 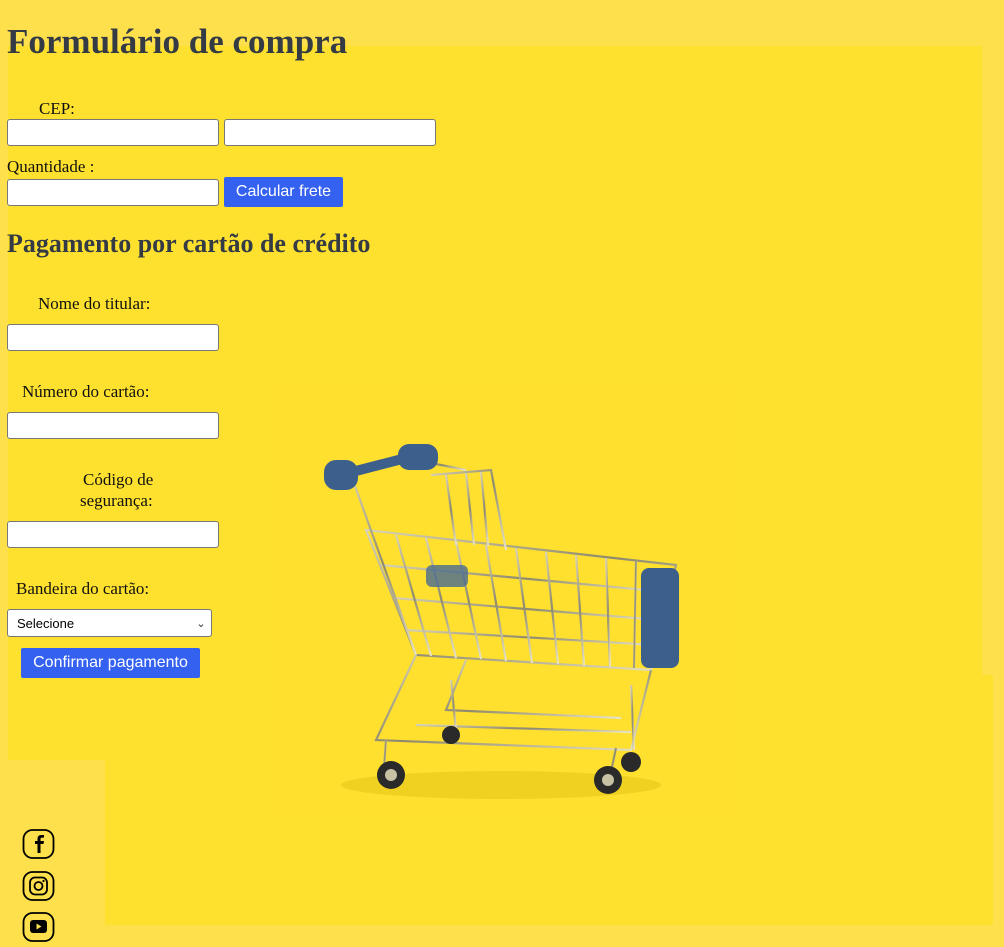 What do you see at coordinates (38, 886) in the screenshot?
I see `instagram-icon` at bounding box center [38, 886].